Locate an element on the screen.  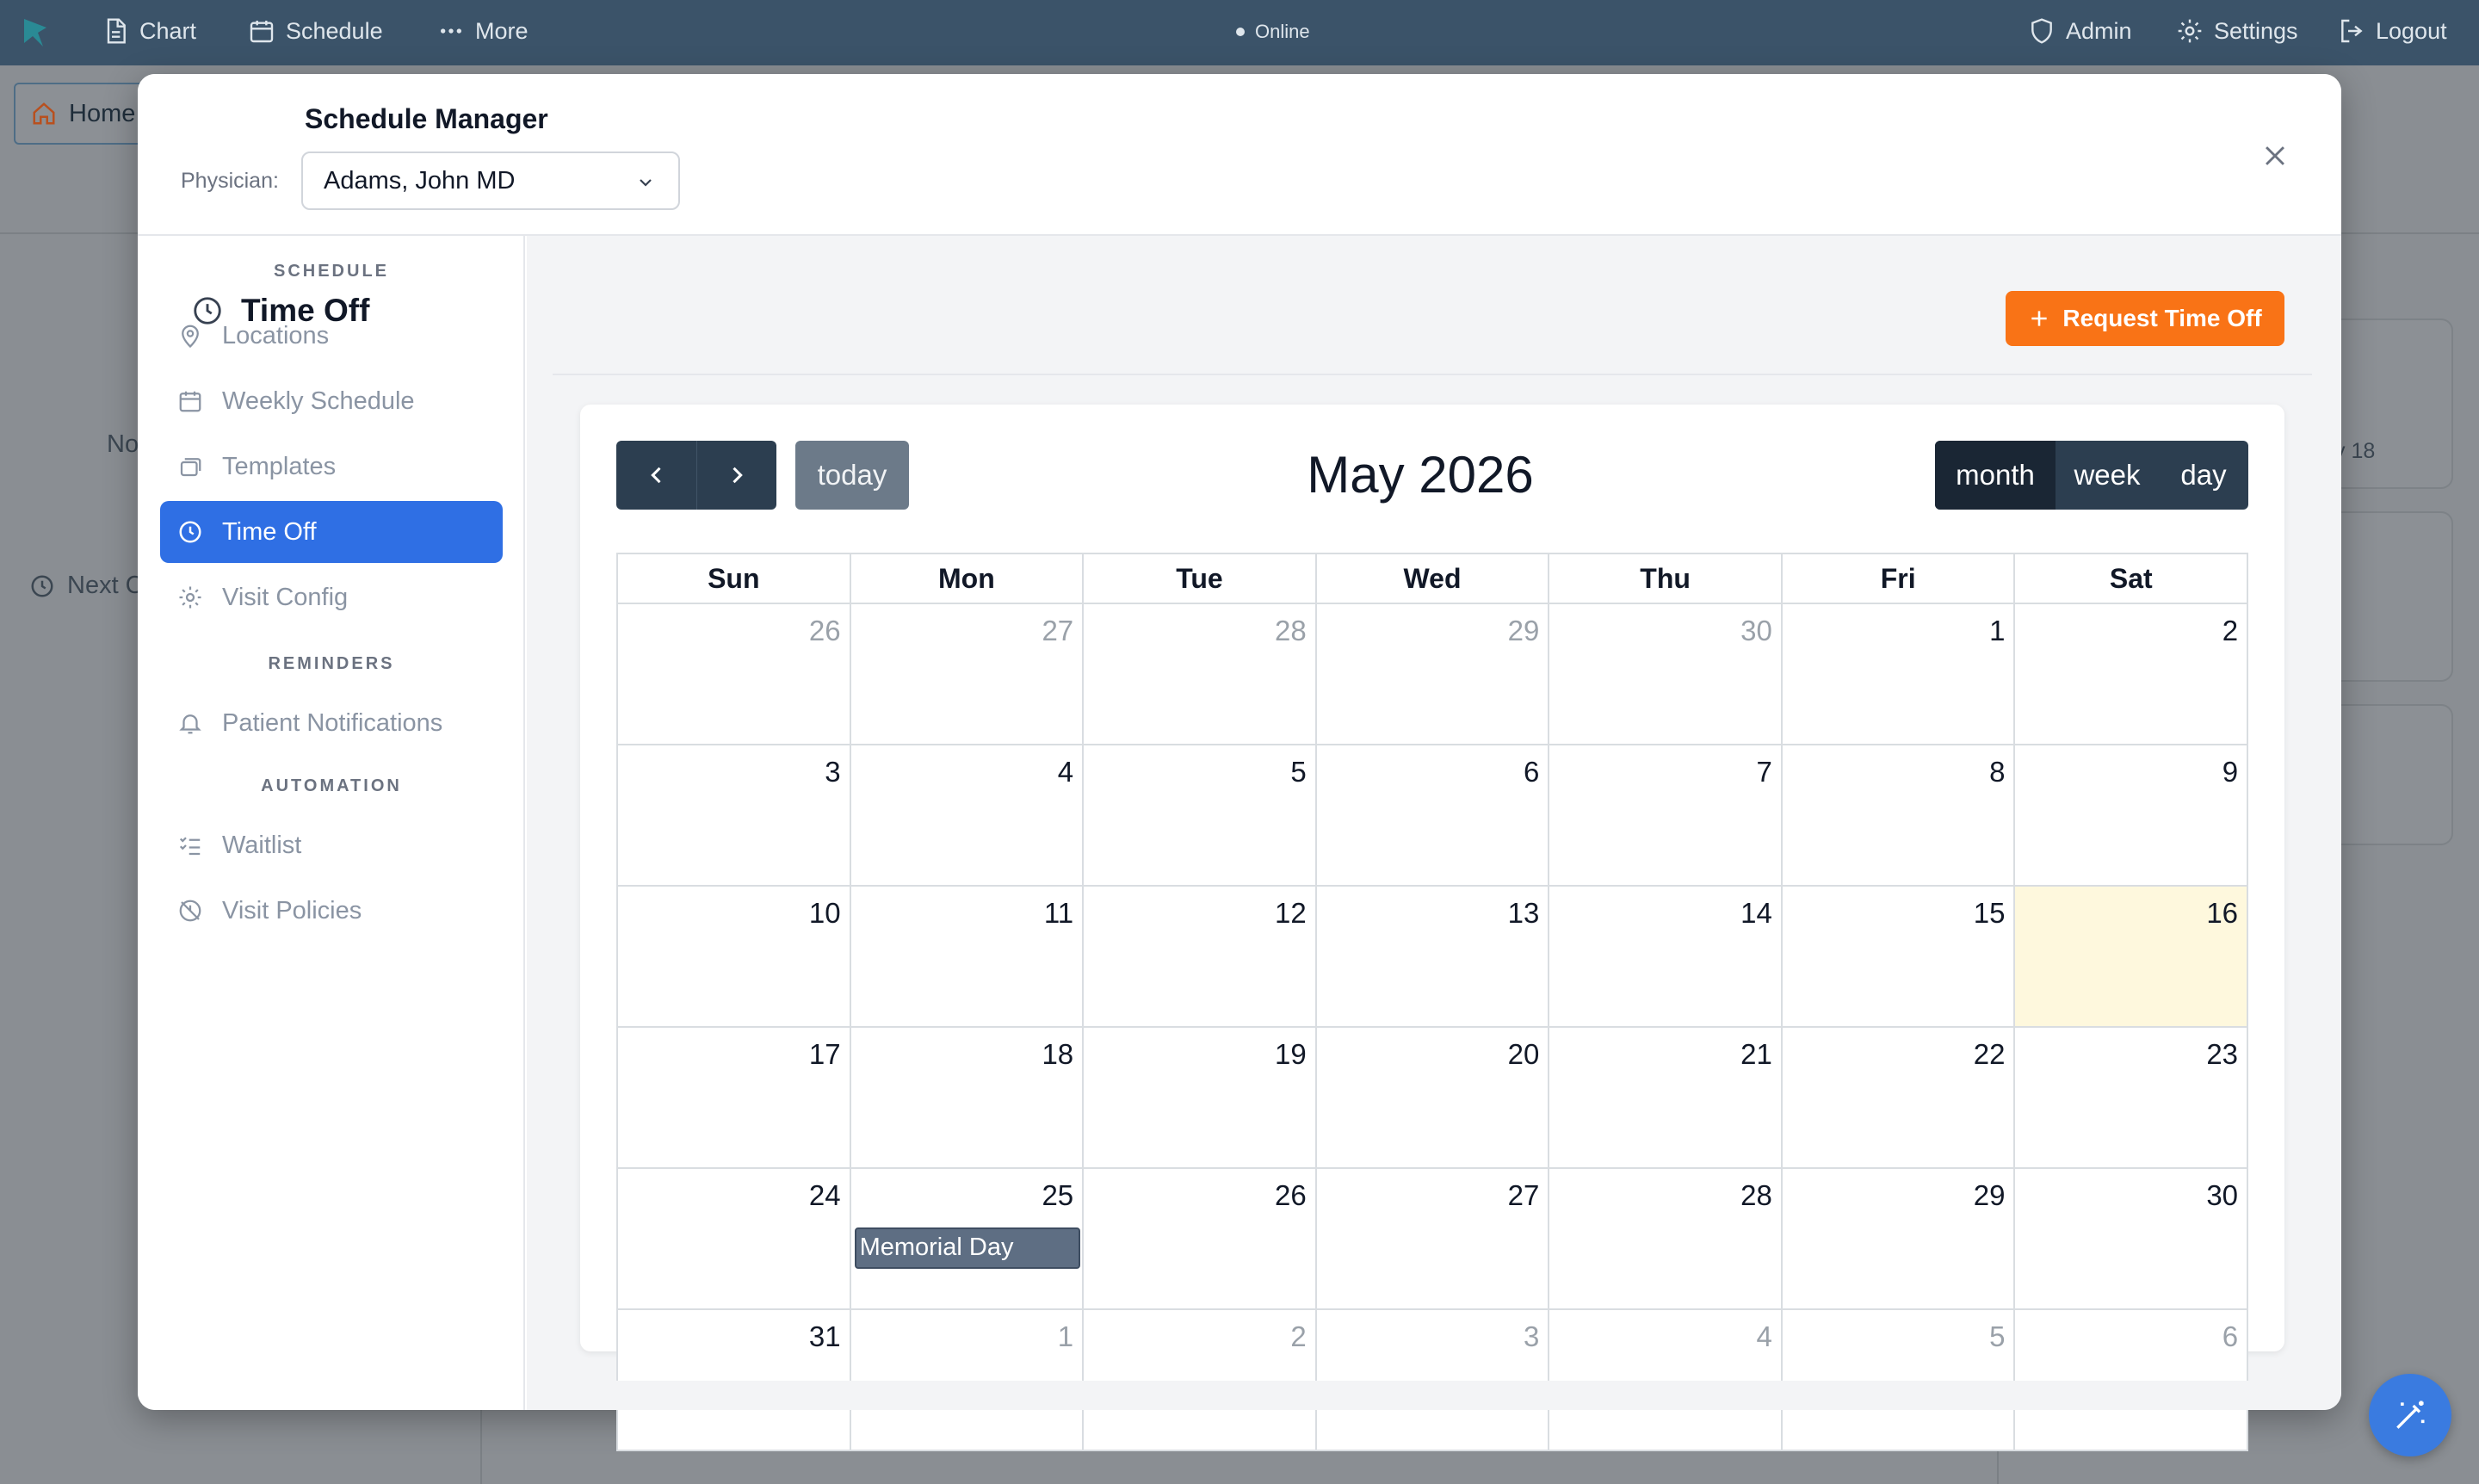
calendar-prev-button is located at coordinates (656, 475).